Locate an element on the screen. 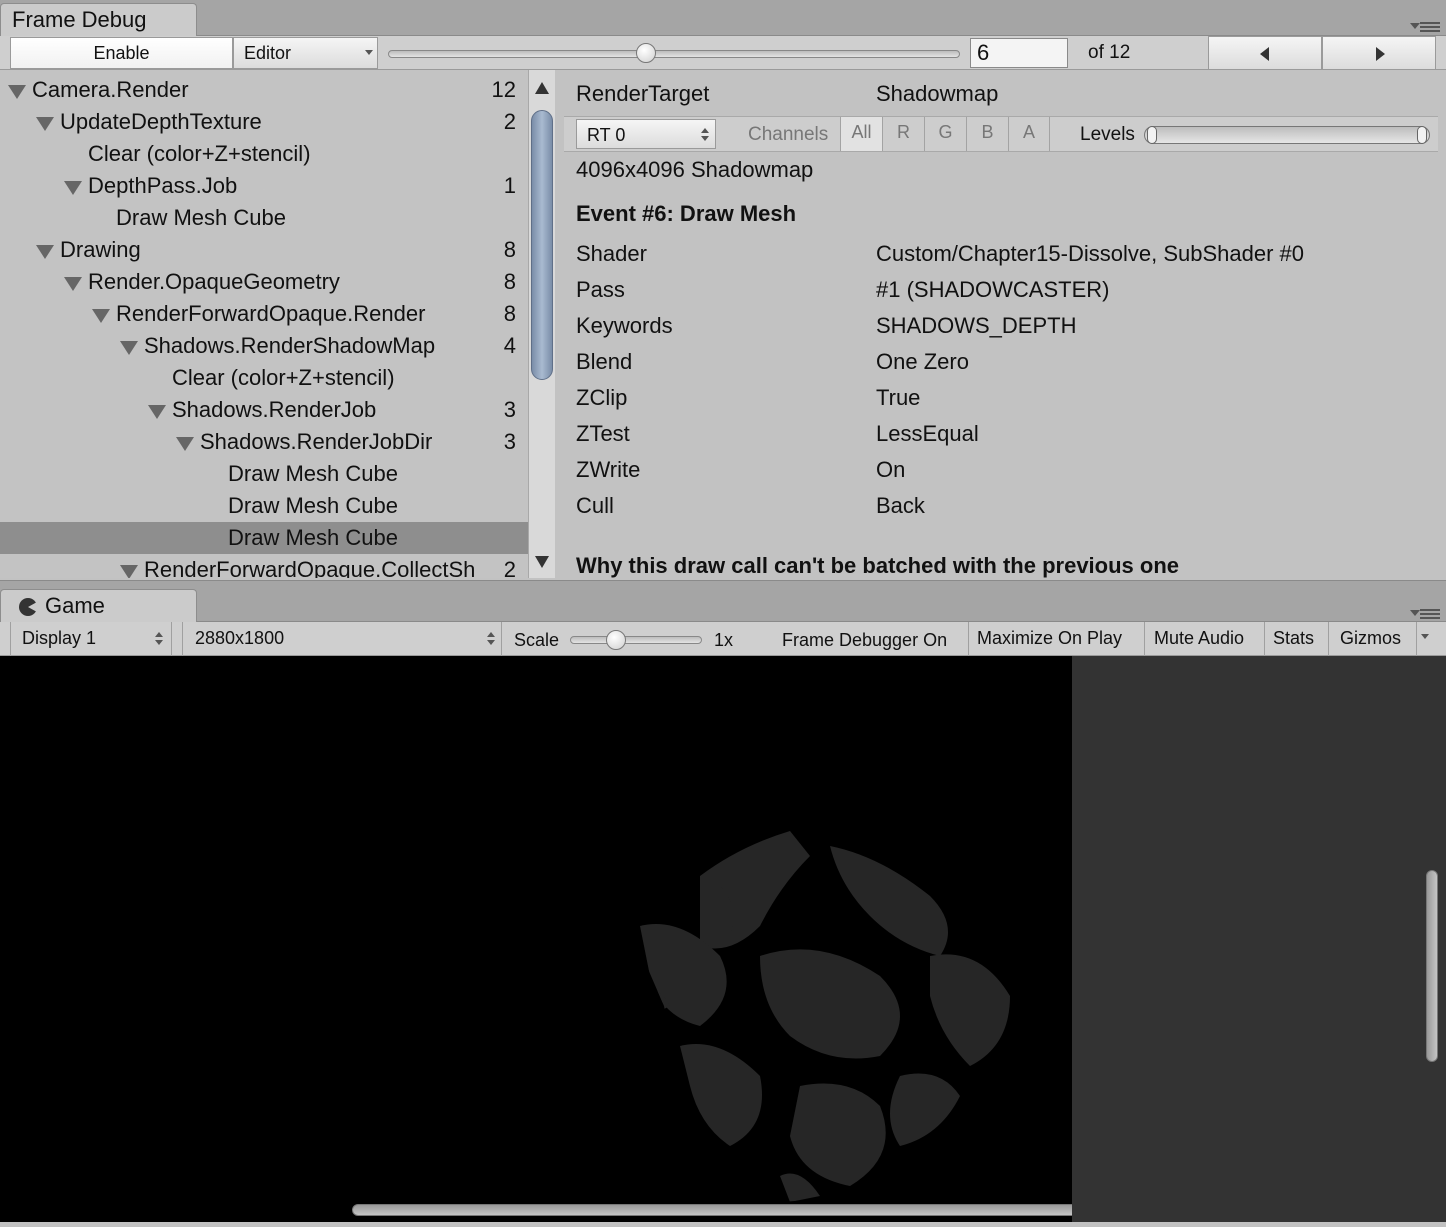 This screenshot has height=1227, width=1446. channel-g-button: G is located at coordinates (945, 134).